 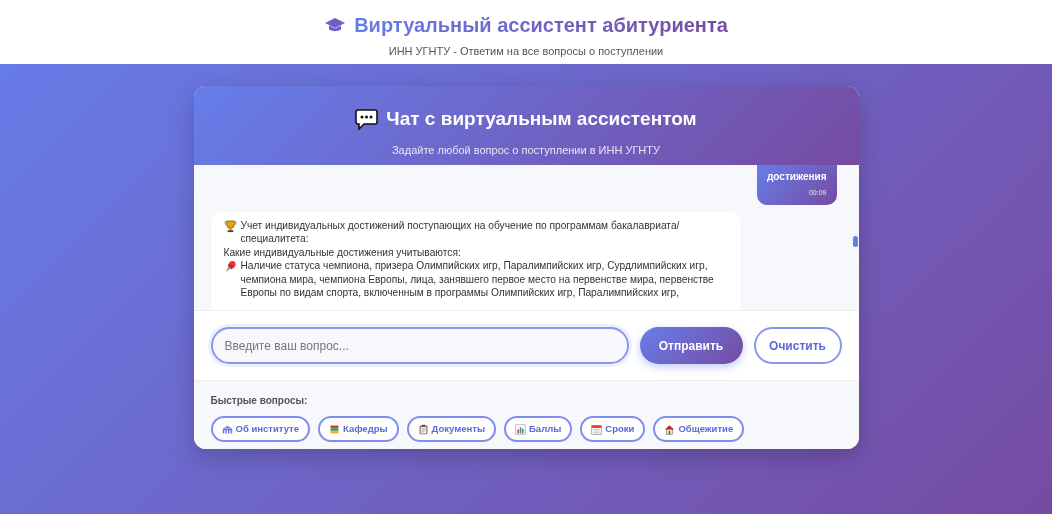 I want to click on bar-chart-icon, so click(x=521, y=429).